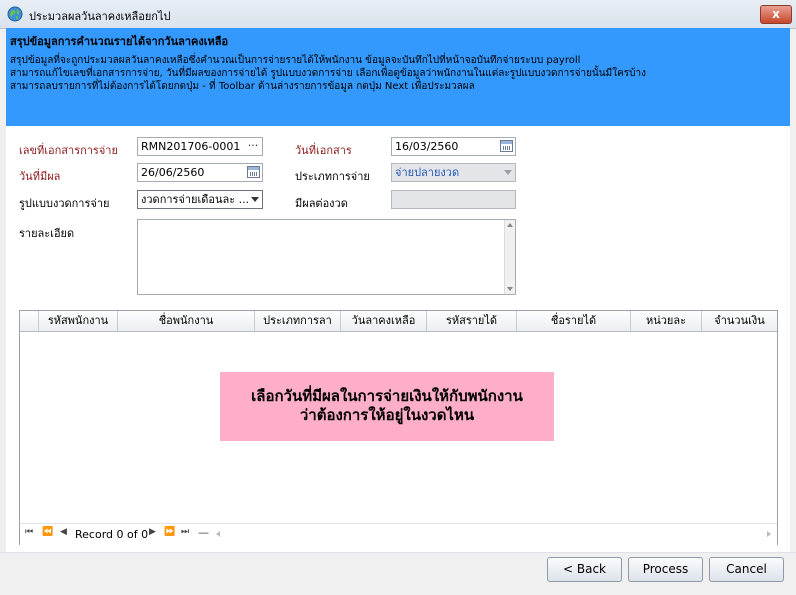 This screenshot has width=796, height=595. Describe the element at coordinates (40, 176) in the screenshot. I see `effective-date-label: วันที่มีผล` at that location.